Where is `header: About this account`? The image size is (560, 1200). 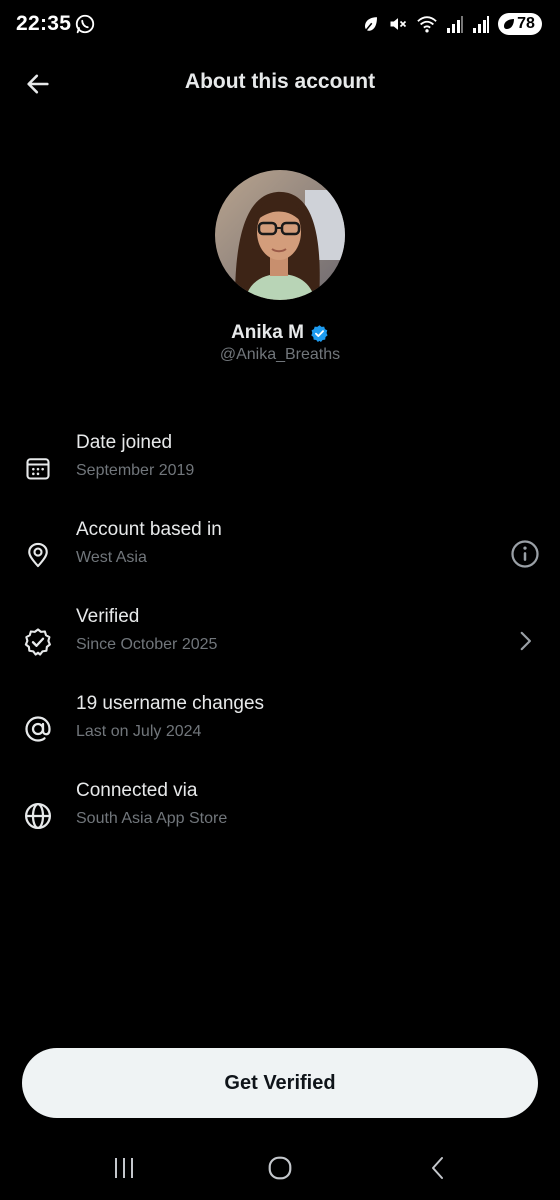
header: About this account is located at coordinates (280, 83).